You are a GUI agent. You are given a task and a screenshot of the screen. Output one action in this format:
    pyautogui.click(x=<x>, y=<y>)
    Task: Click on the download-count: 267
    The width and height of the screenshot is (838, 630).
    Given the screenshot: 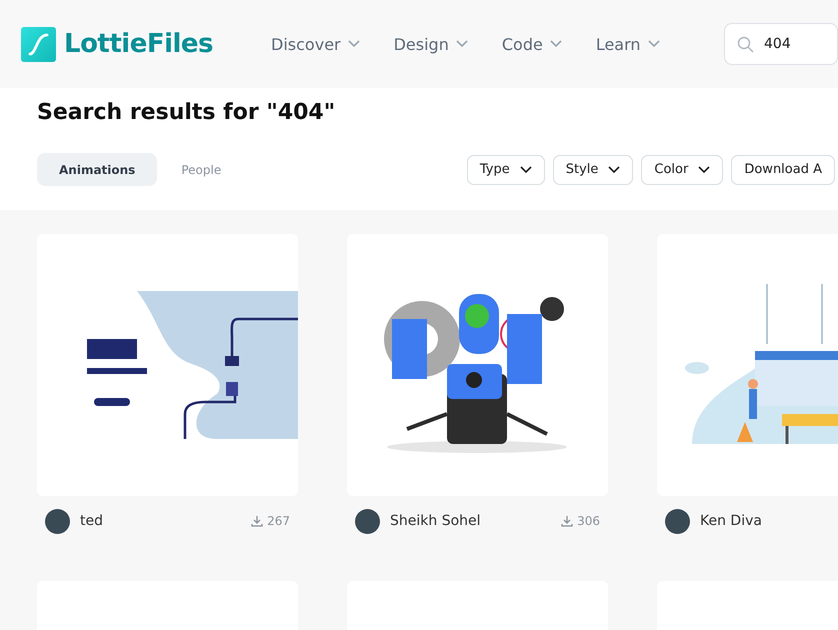 What is the action you would take?
    pyautogui.click(x=278, y=521)
    